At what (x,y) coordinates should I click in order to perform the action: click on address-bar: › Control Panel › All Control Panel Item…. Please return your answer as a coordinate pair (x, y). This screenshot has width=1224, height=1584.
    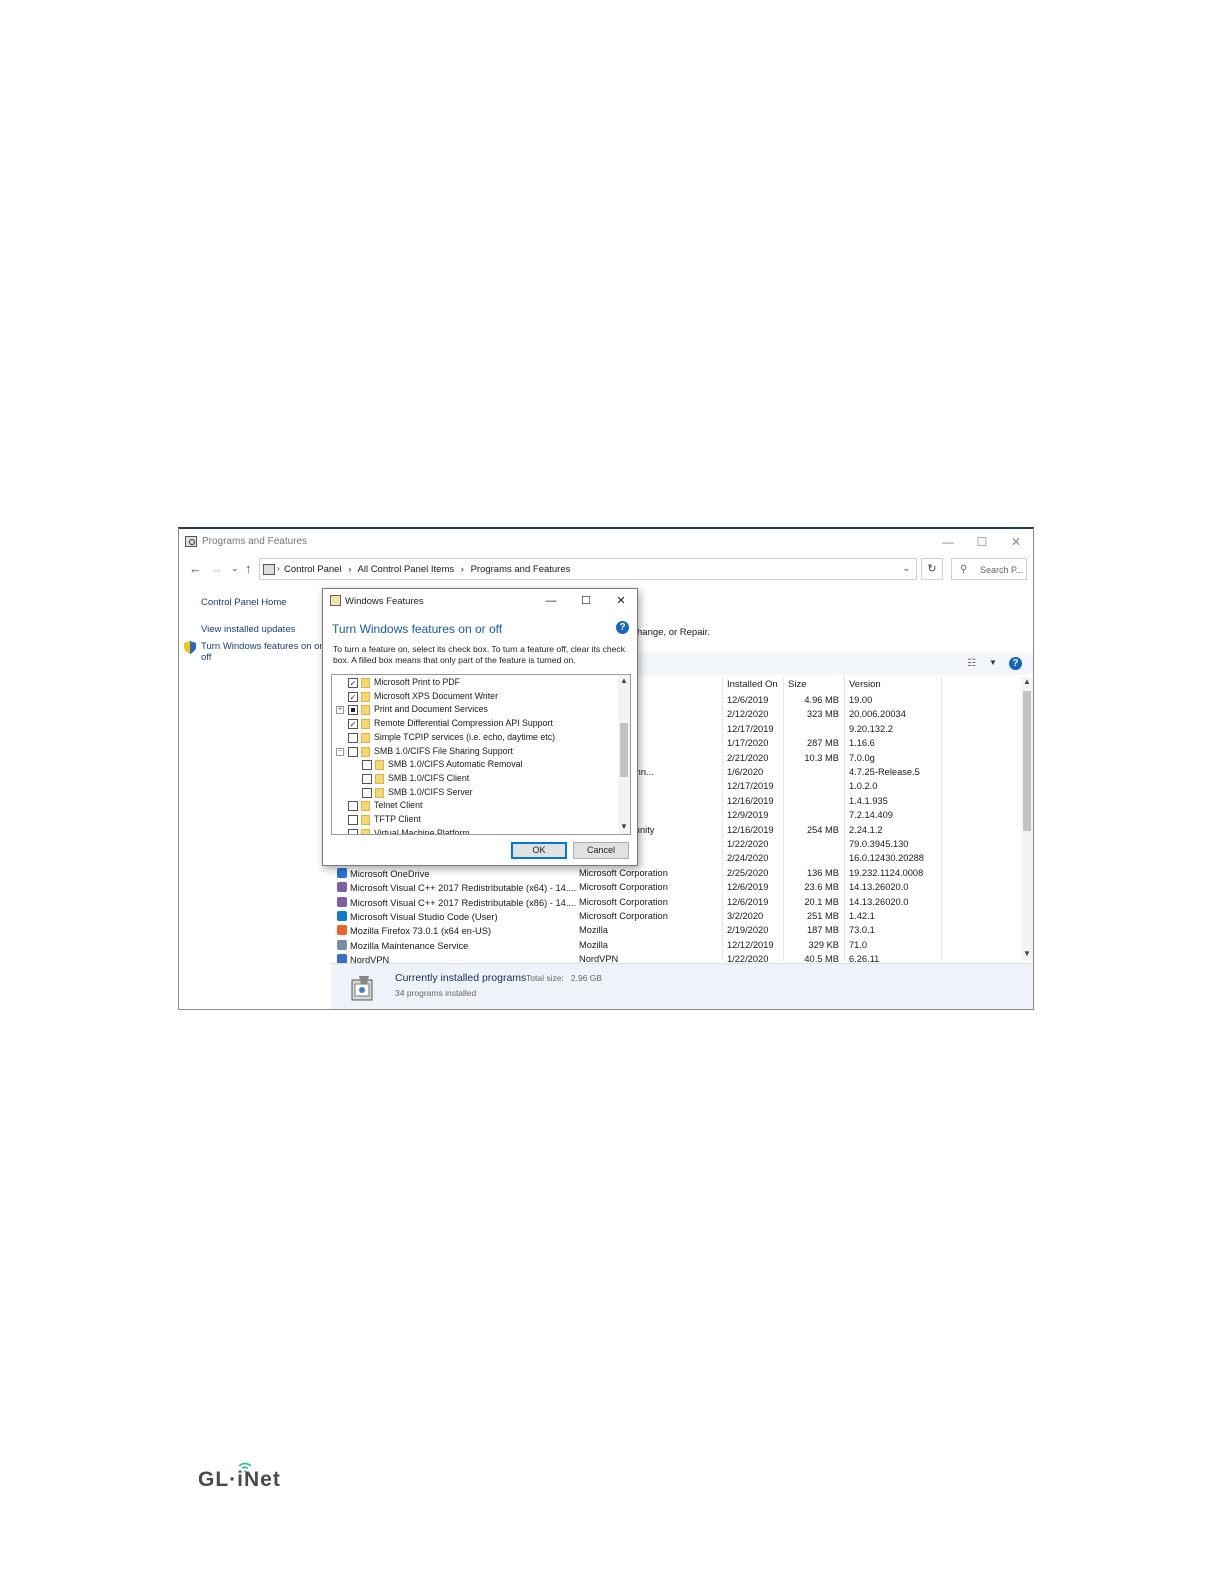
    Looking at the image, I should click on (588, 569).